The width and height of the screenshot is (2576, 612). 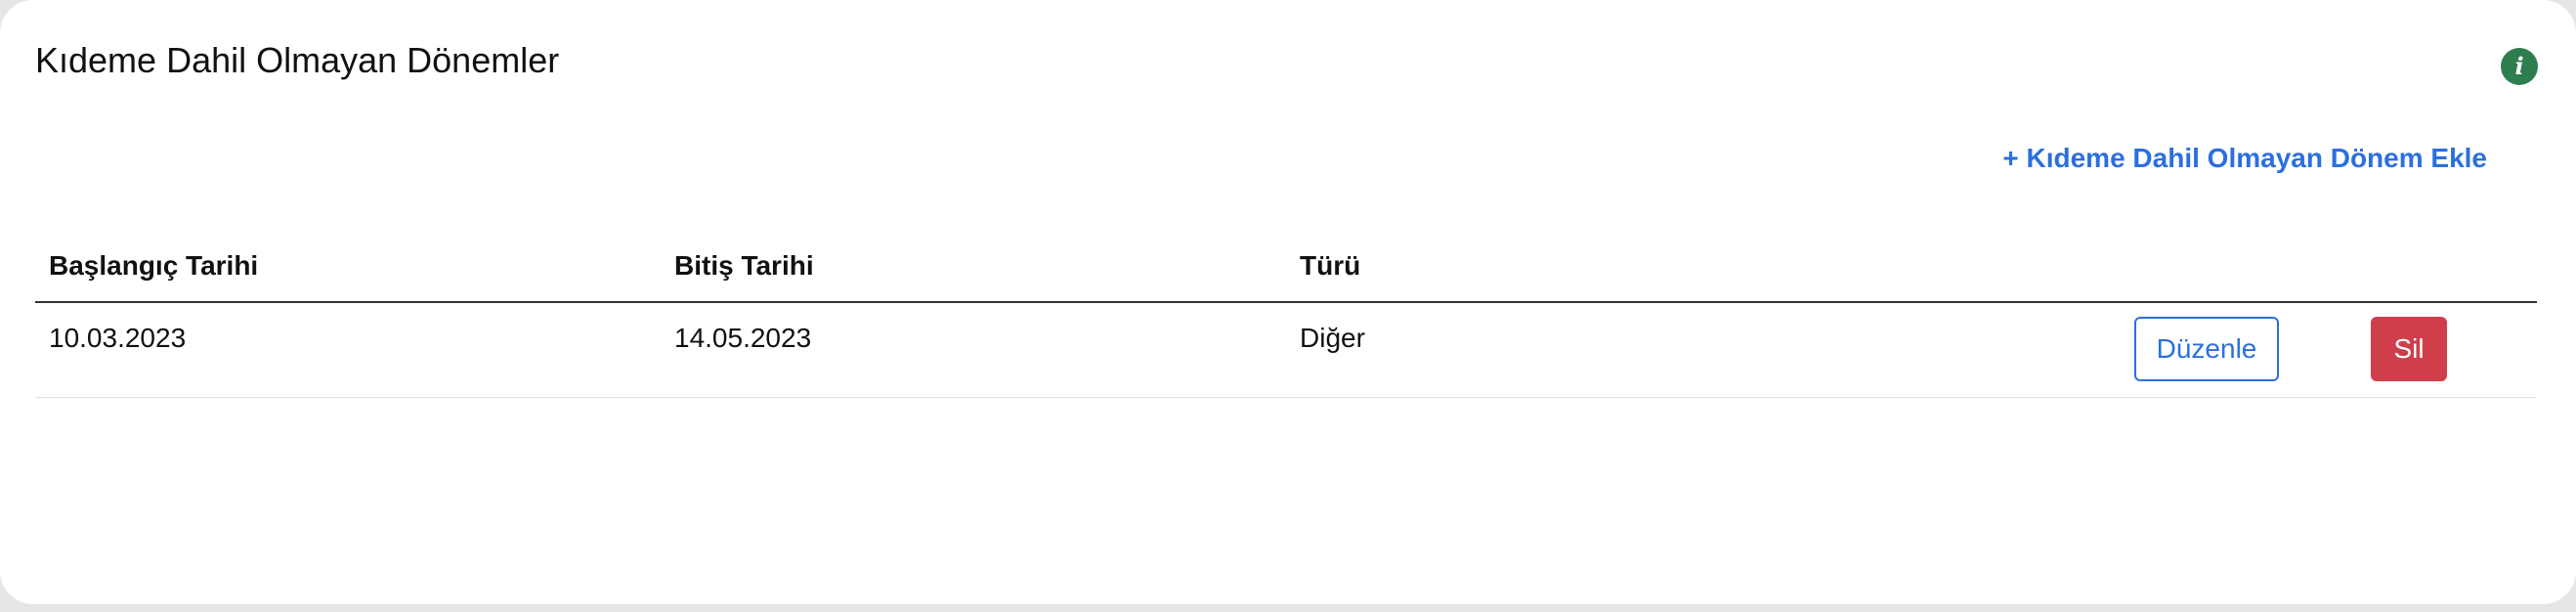 I want to click on info-icon: i, so click(x=2520, y=66).